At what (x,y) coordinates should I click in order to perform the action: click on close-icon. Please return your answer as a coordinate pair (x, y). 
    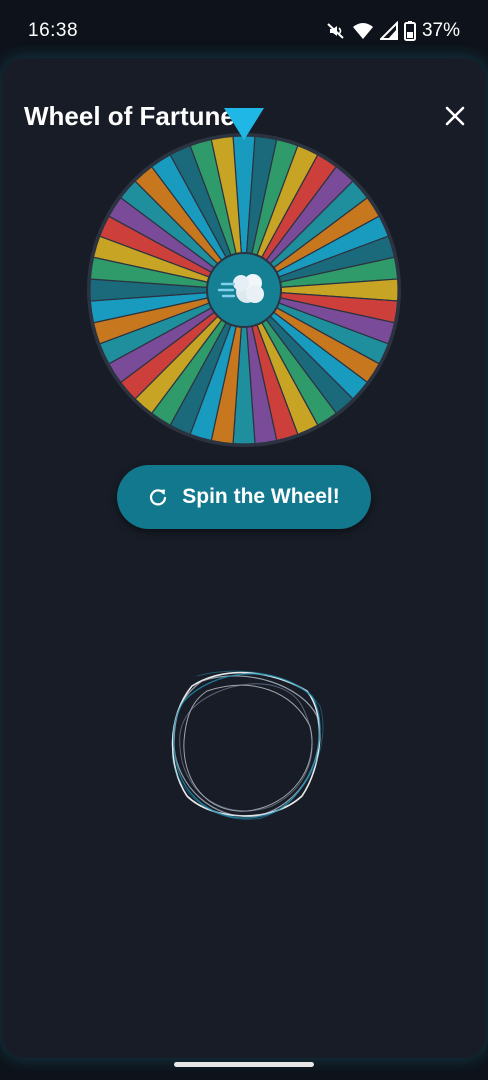
    Looking at the image, I should click on (455, 116).